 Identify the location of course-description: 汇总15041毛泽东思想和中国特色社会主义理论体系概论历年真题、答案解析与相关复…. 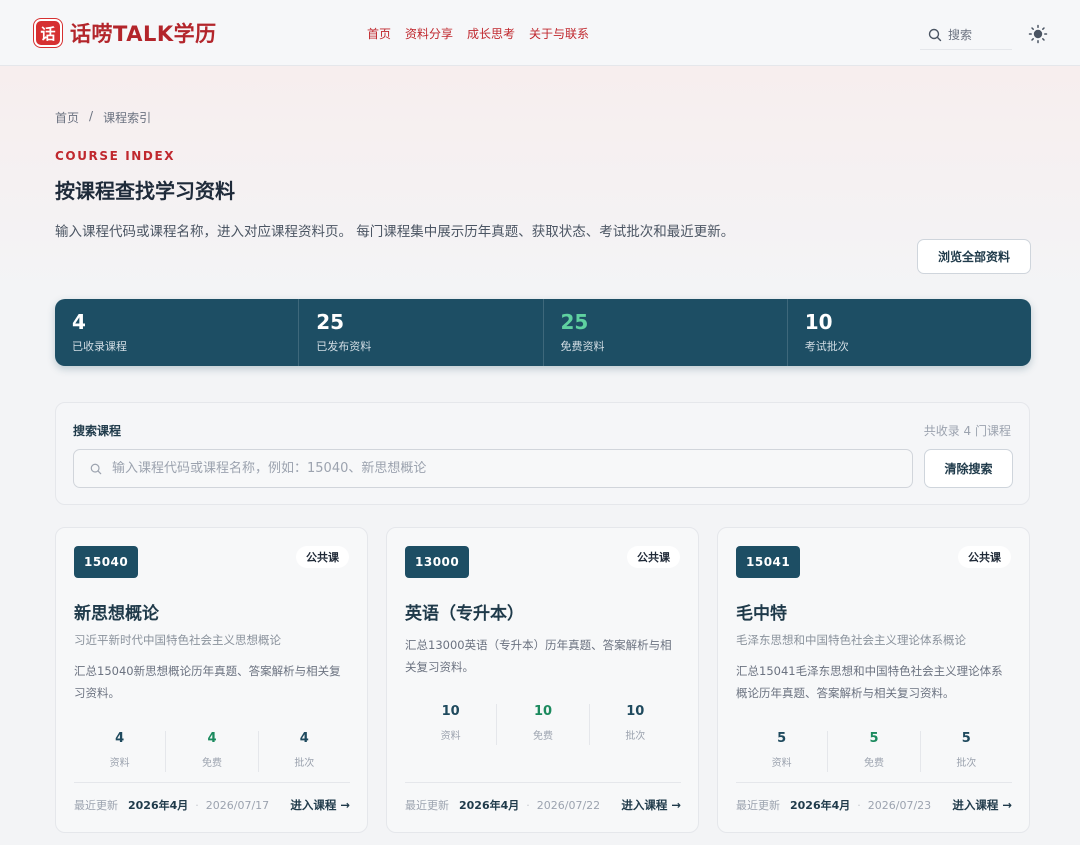
(869, 682).